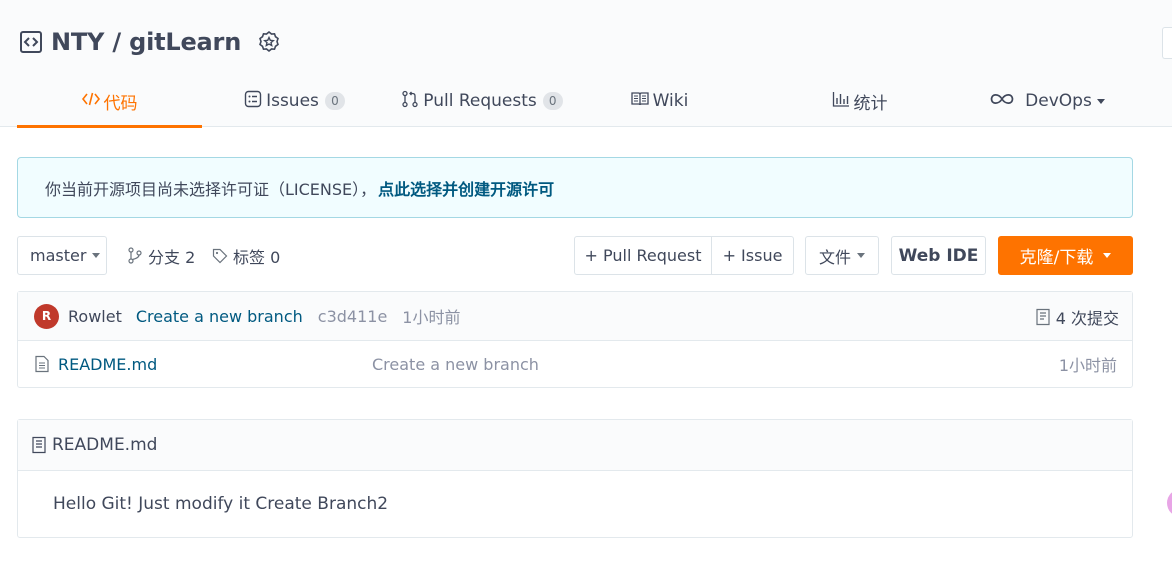  I want to click on tab-pull-requests: Pull Requests 0, so click(482, 101).